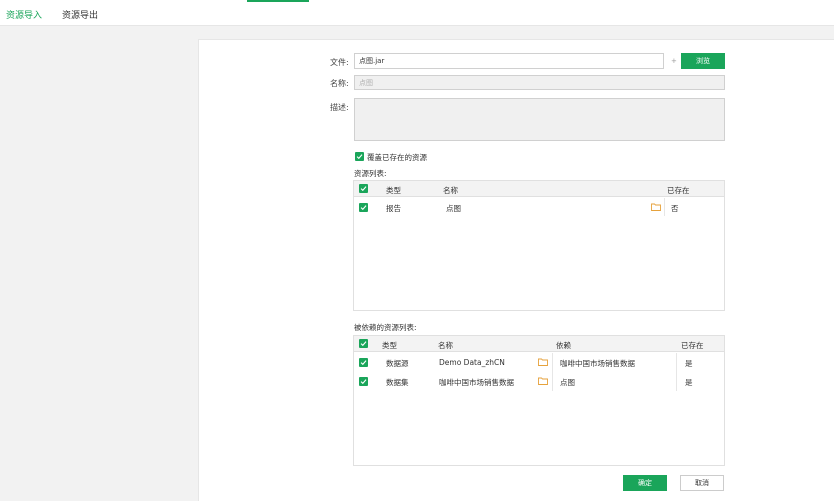 The image size is (834, 501). I want to click on table-row: 数据源 Demo Data_zhCN 咖啡中国市场销售数据 是, so click(539, 362).